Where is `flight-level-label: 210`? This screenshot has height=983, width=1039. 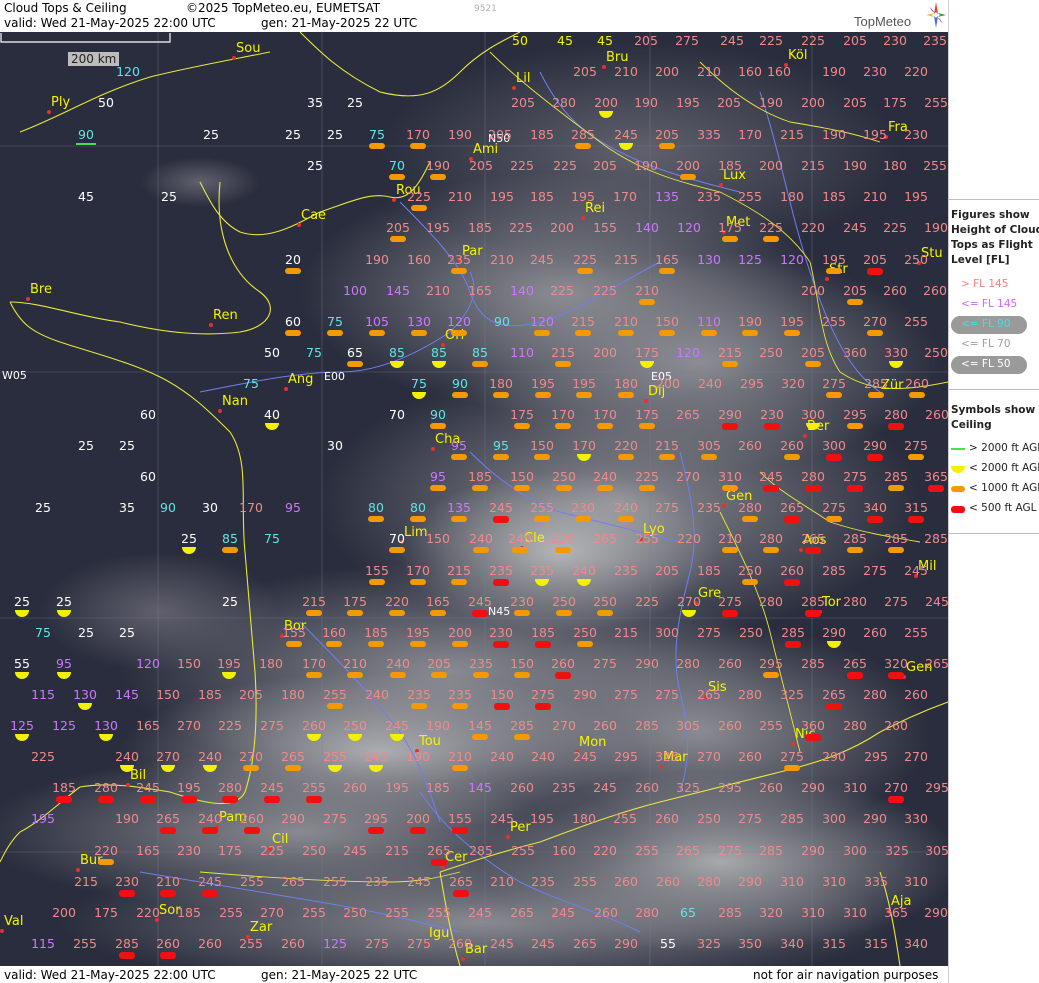 flight-level-label: 210 is located at coordinates (730, 538).